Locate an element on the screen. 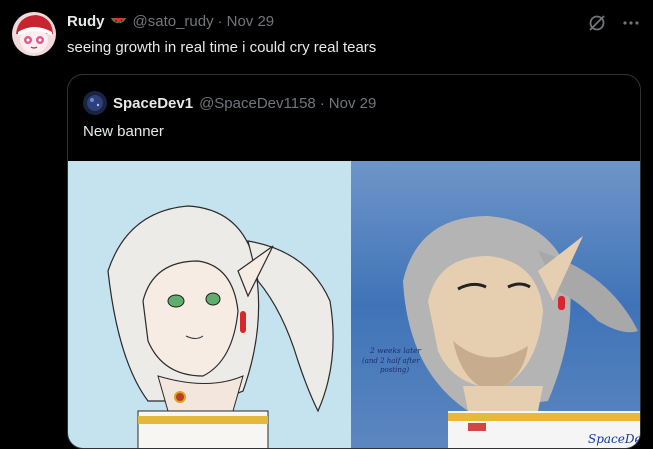 This screenshot has height=449, width=653. author-name: Rudy is located at coordinates (86, 21).